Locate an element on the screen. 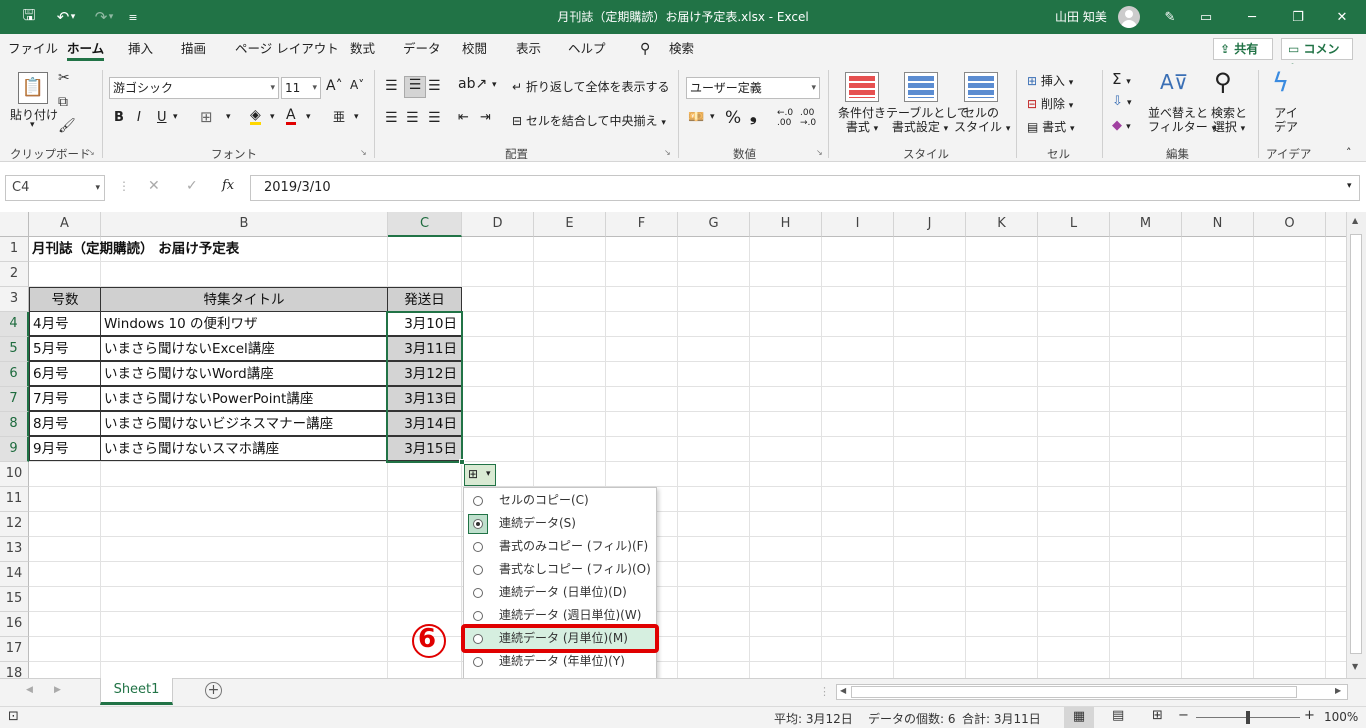 The image size is (1366, 728). scroll-right-icon: ▶ is located at coordinates (1338, 690).